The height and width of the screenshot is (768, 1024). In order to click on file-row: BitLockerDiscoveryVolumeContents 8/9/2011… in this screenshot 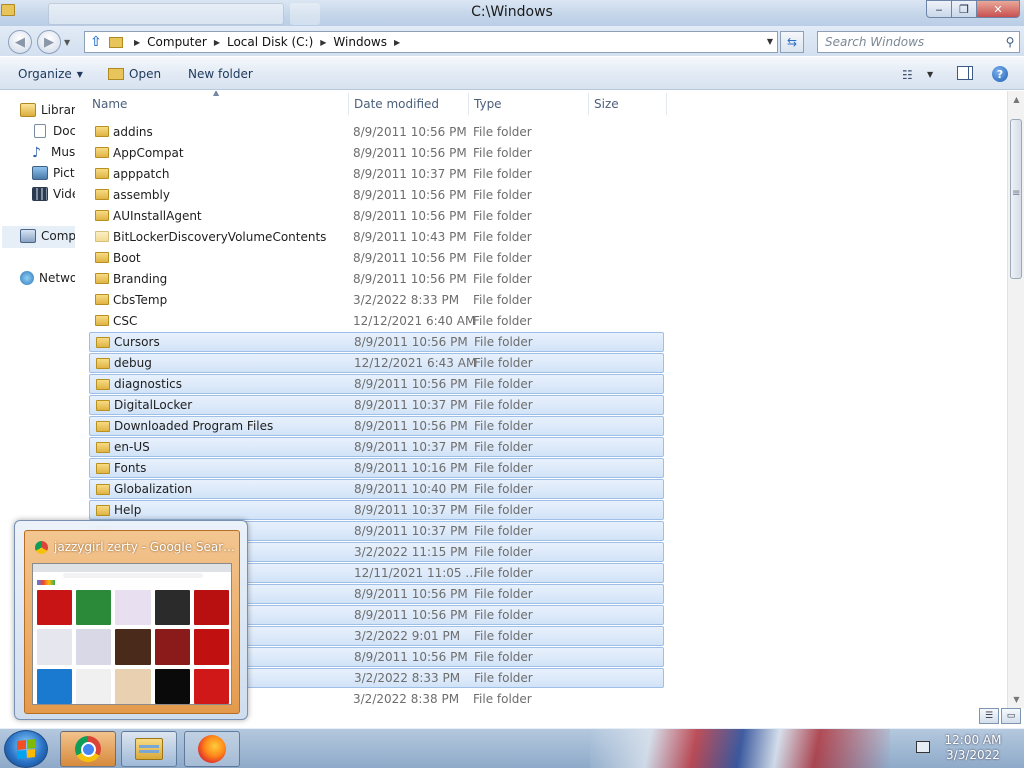, I will do `click(376, 237)`.